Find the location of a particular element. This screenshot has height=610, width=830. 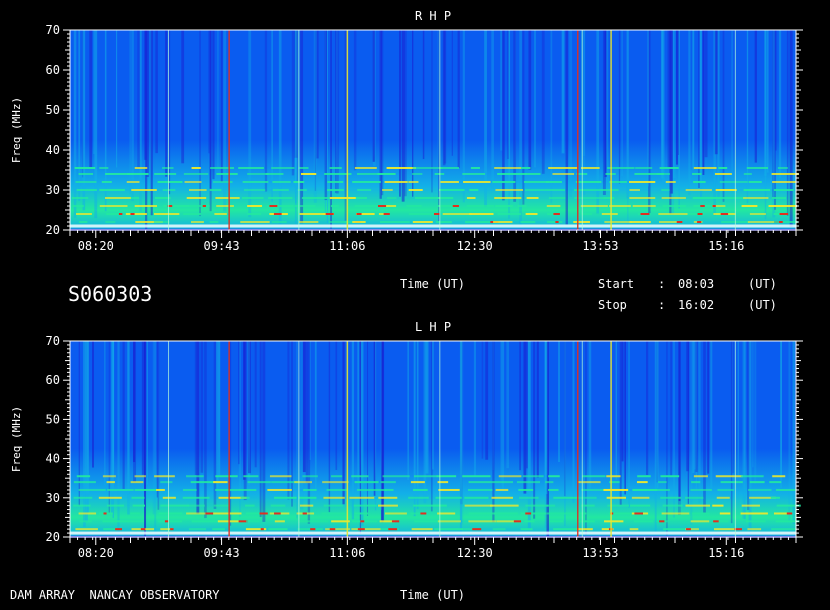

y-axis-label: Freq (MHz) is located at coordinates (16, 439).